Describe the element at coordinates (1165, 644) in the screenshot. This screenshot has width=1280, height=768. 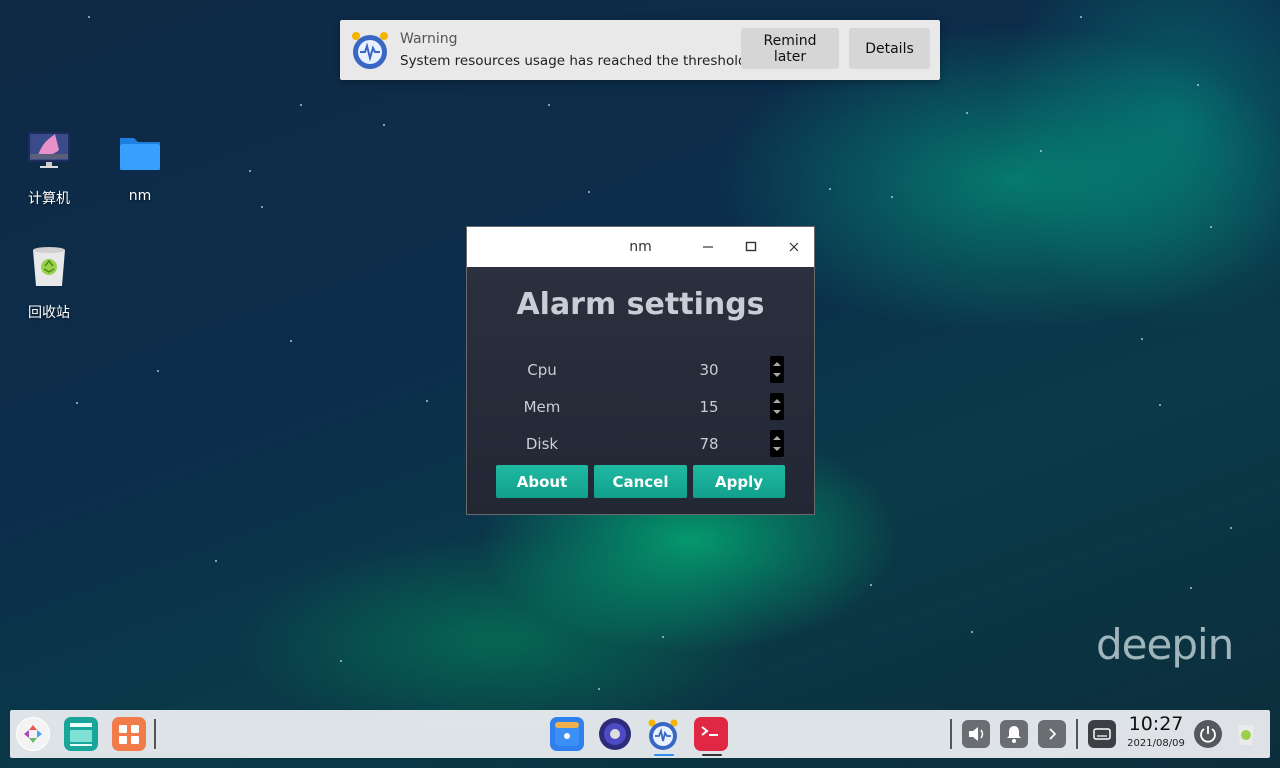
I see `deepin-watermark: deepin` at that location.